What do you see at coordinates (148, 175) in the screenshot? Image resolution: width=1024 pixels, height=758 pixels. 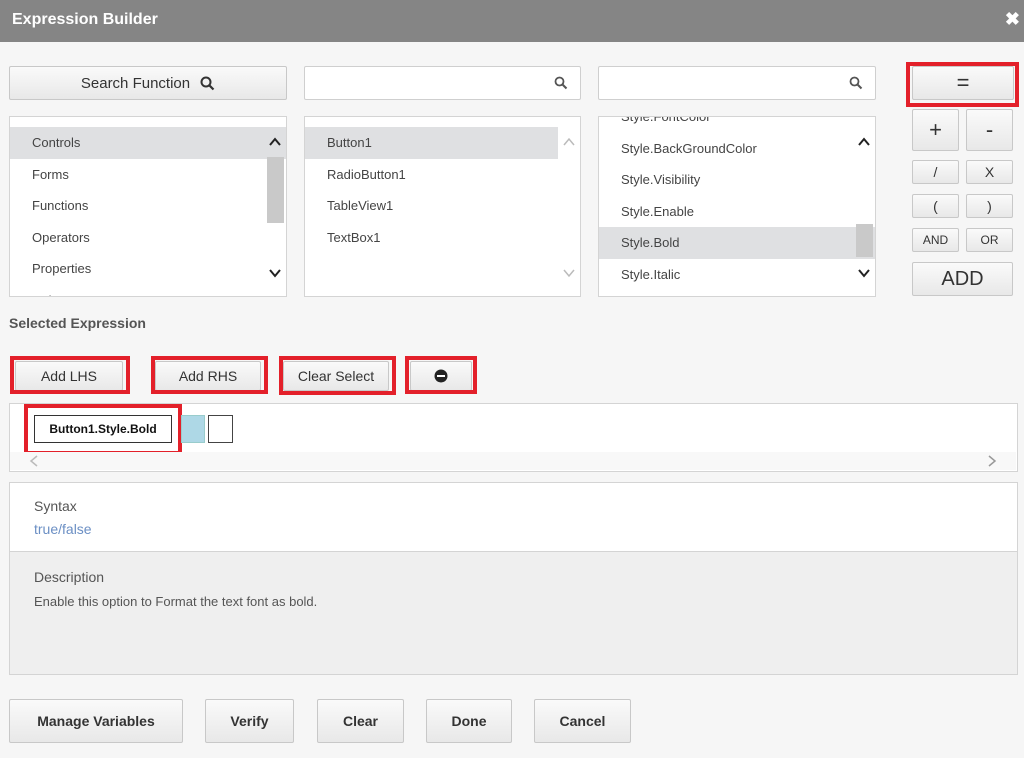 I see `list-item-forms: Forms` at bounding box center [148, 175].